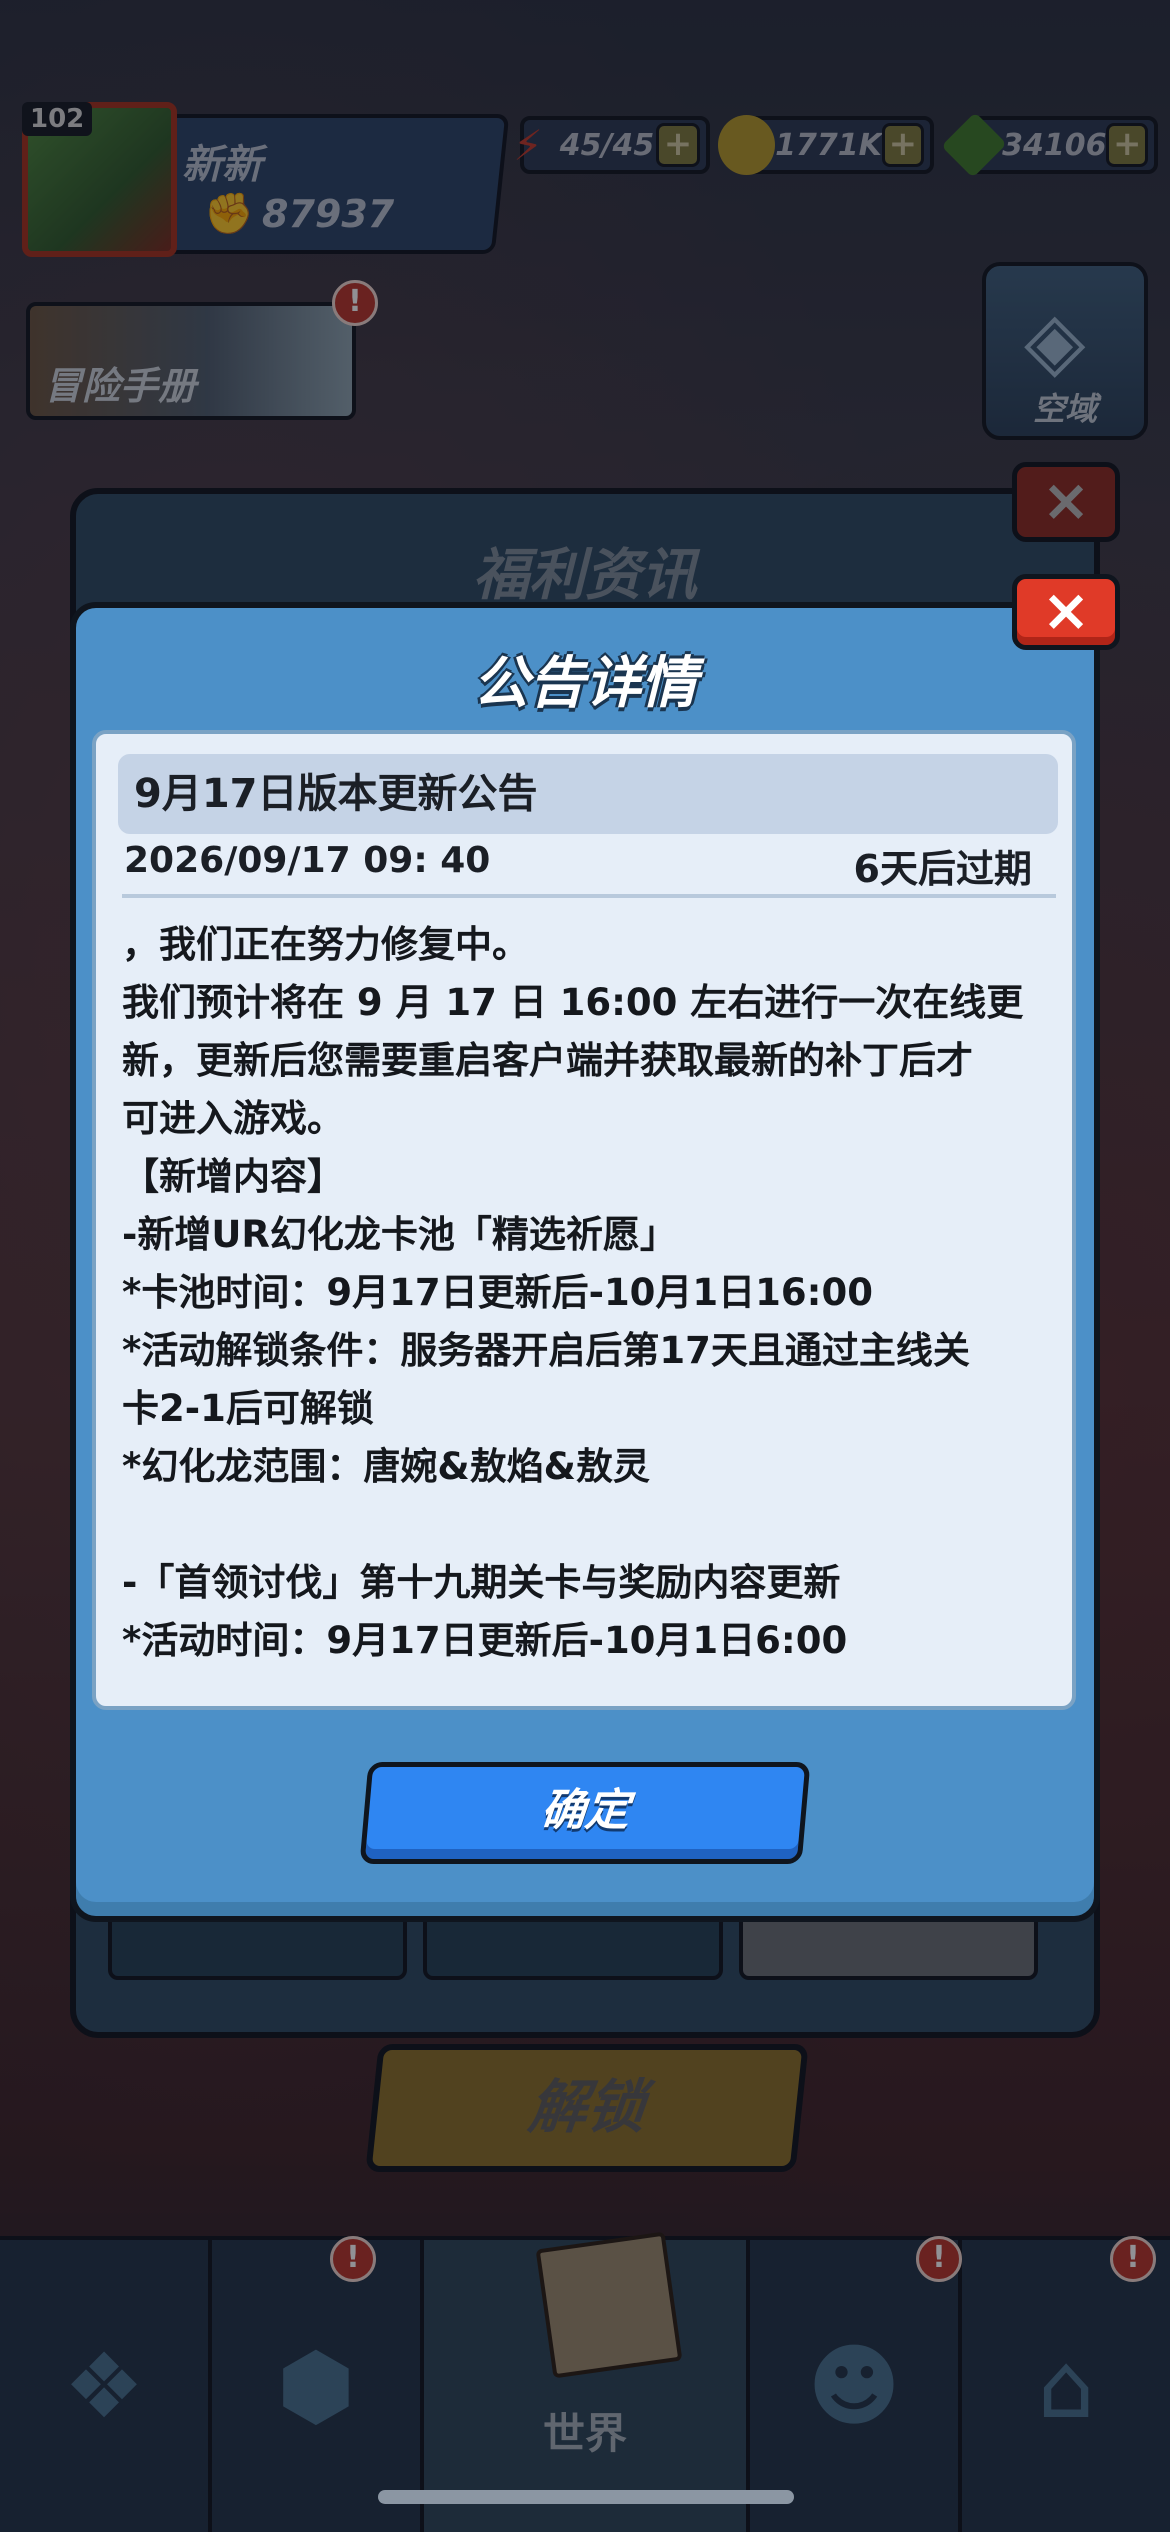 The height and width of the screenshot is (2532, 1170). I want to click on body-line: ，我们正在努力修复中。, so click(325, 944).